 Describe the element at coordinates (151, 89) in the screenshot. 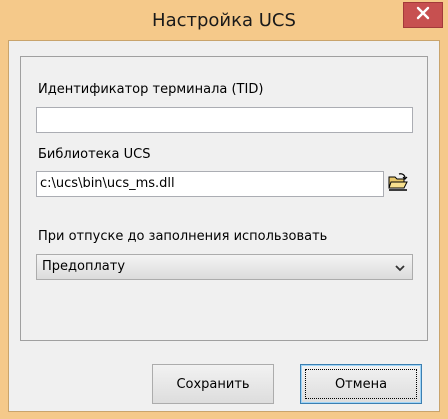

I see `tid-label: Идентификатор терминала (TID)` at that location.